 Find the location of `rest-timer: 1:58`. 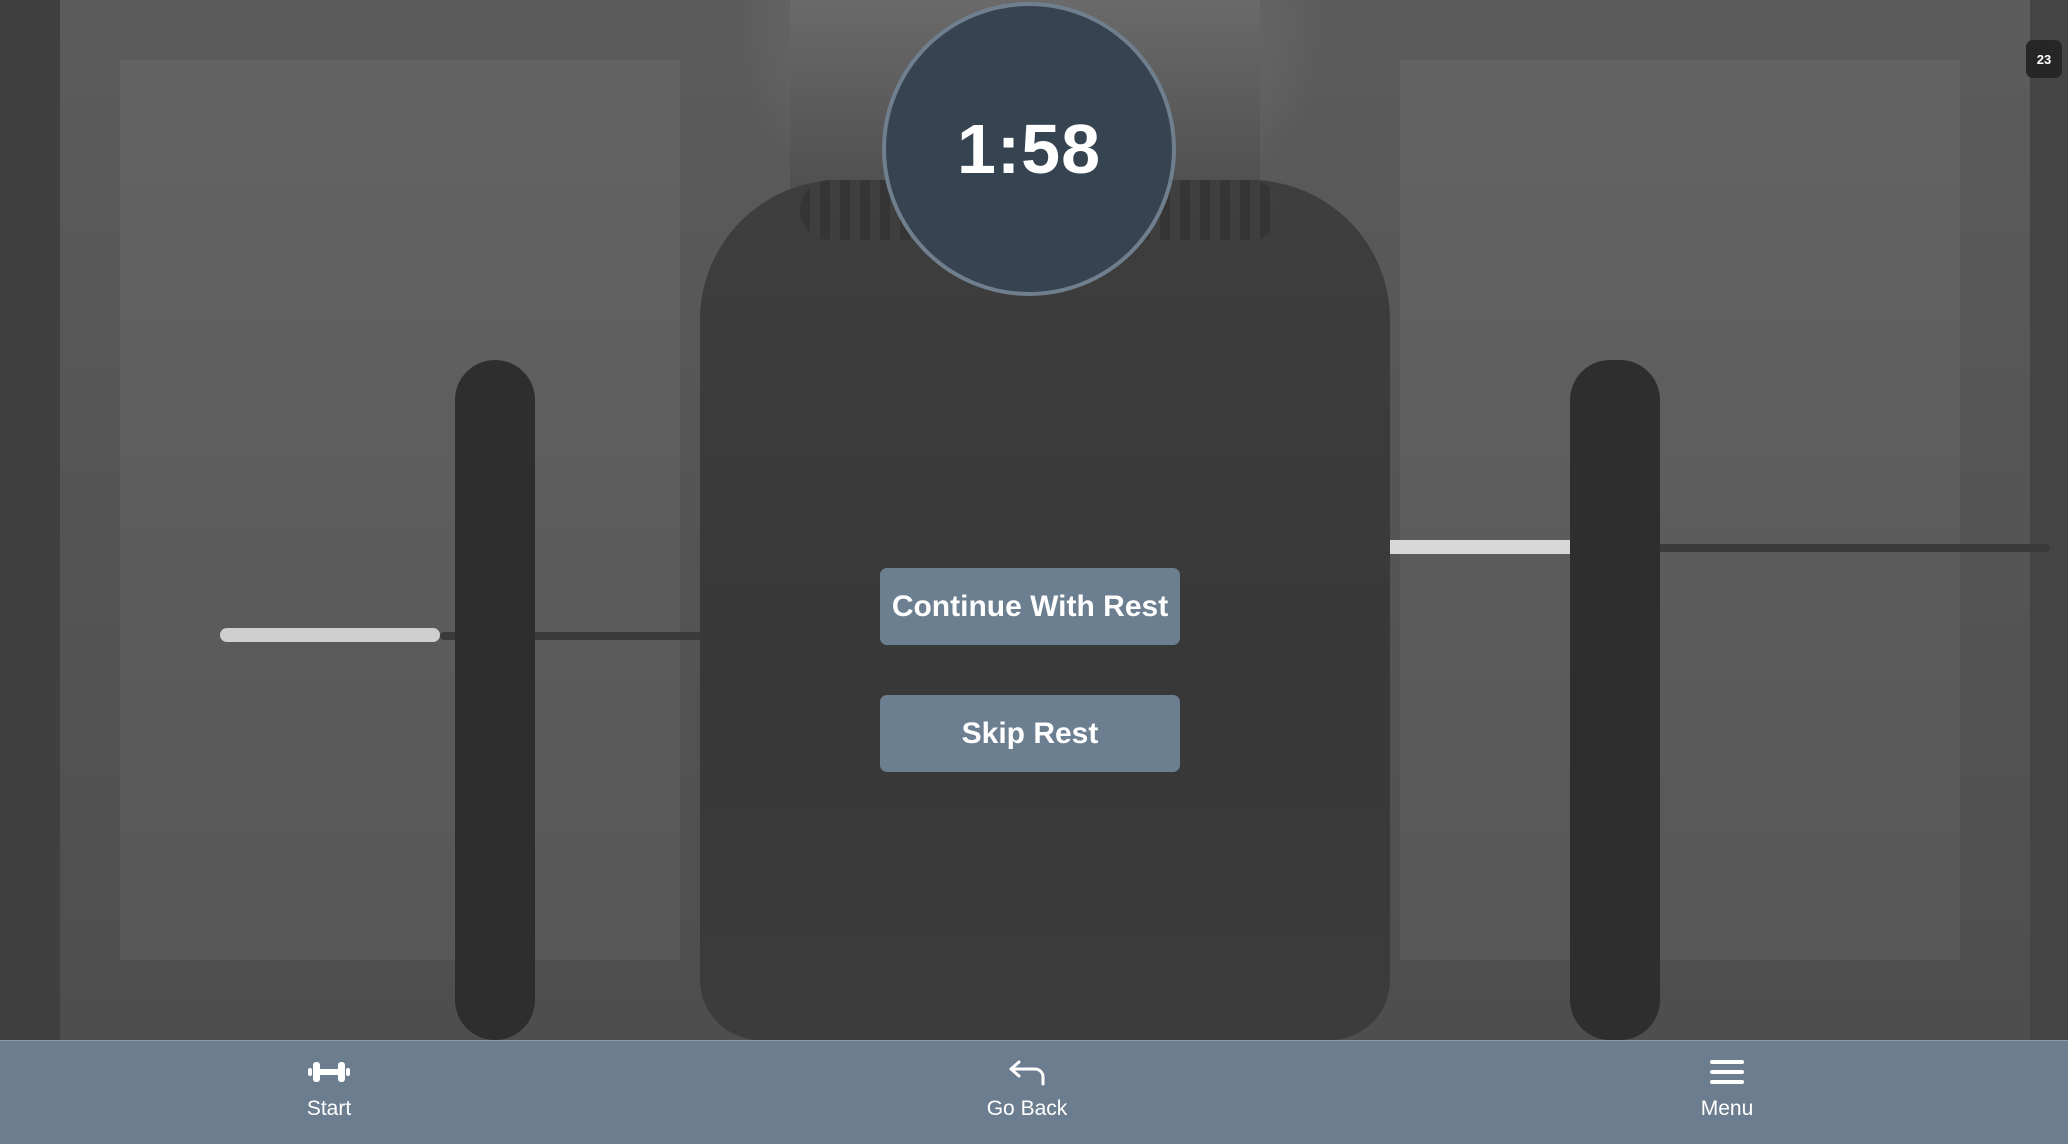

rest-timer: 1:58 is located at coordinates (1029, 149).